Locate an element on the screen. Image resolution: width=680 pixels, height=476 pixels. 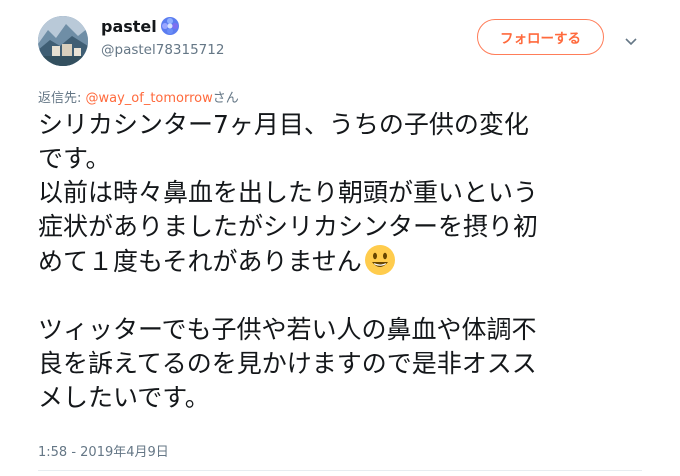
display-name: pastel is located at coordinates (129, 26).